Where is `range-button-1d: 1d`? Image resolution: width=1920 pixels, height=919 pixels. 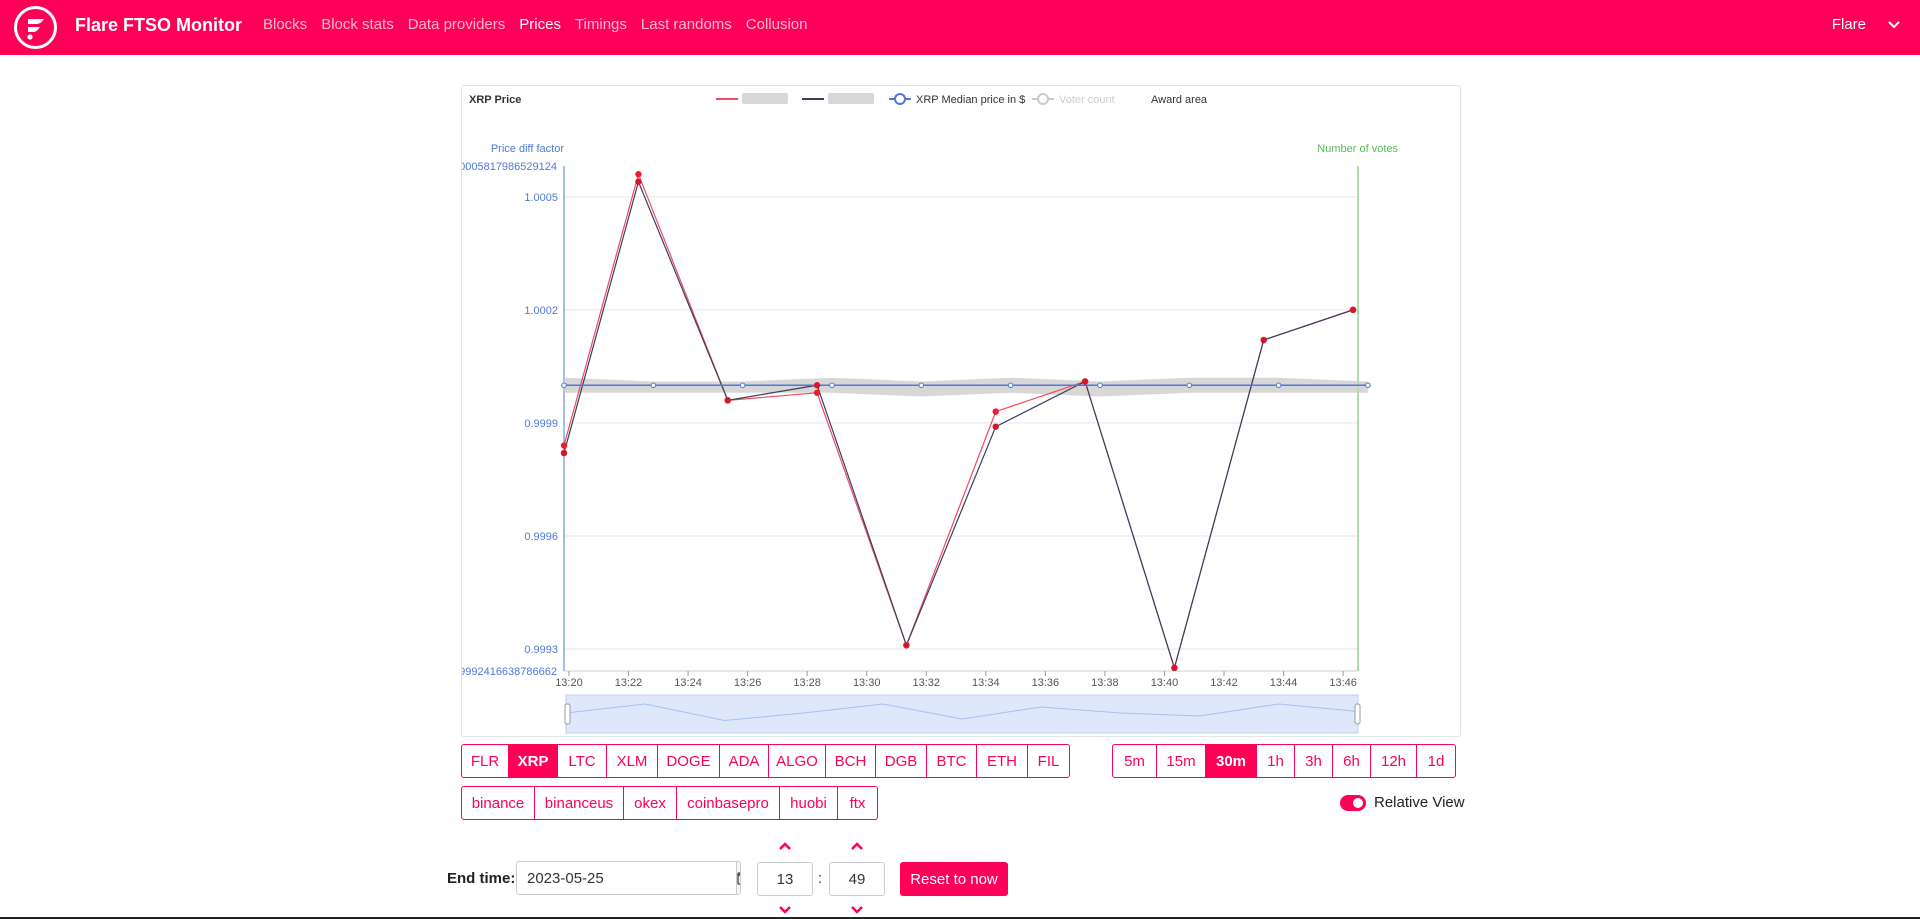
range-button-1d: 1d is located at coordinates (1436, 761).